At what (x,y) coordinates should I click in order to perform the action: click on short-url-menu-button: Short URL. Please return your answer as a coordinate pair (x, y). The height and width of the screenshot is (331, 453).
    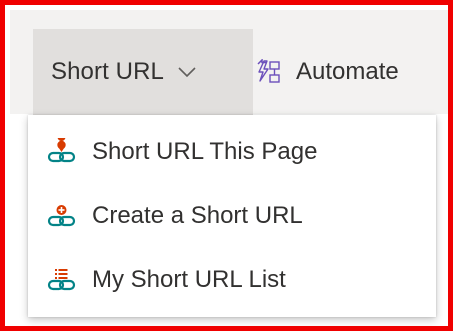
    Looking at the image, I should click on (143, 72).